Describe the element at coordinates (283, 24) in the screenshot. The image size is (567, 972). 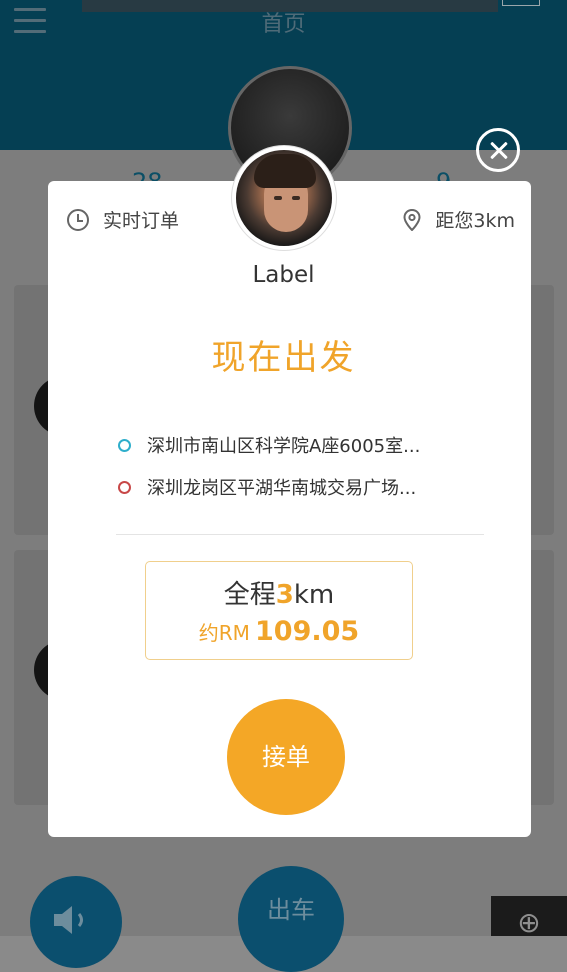
I see `header-title: 首页` at that location.